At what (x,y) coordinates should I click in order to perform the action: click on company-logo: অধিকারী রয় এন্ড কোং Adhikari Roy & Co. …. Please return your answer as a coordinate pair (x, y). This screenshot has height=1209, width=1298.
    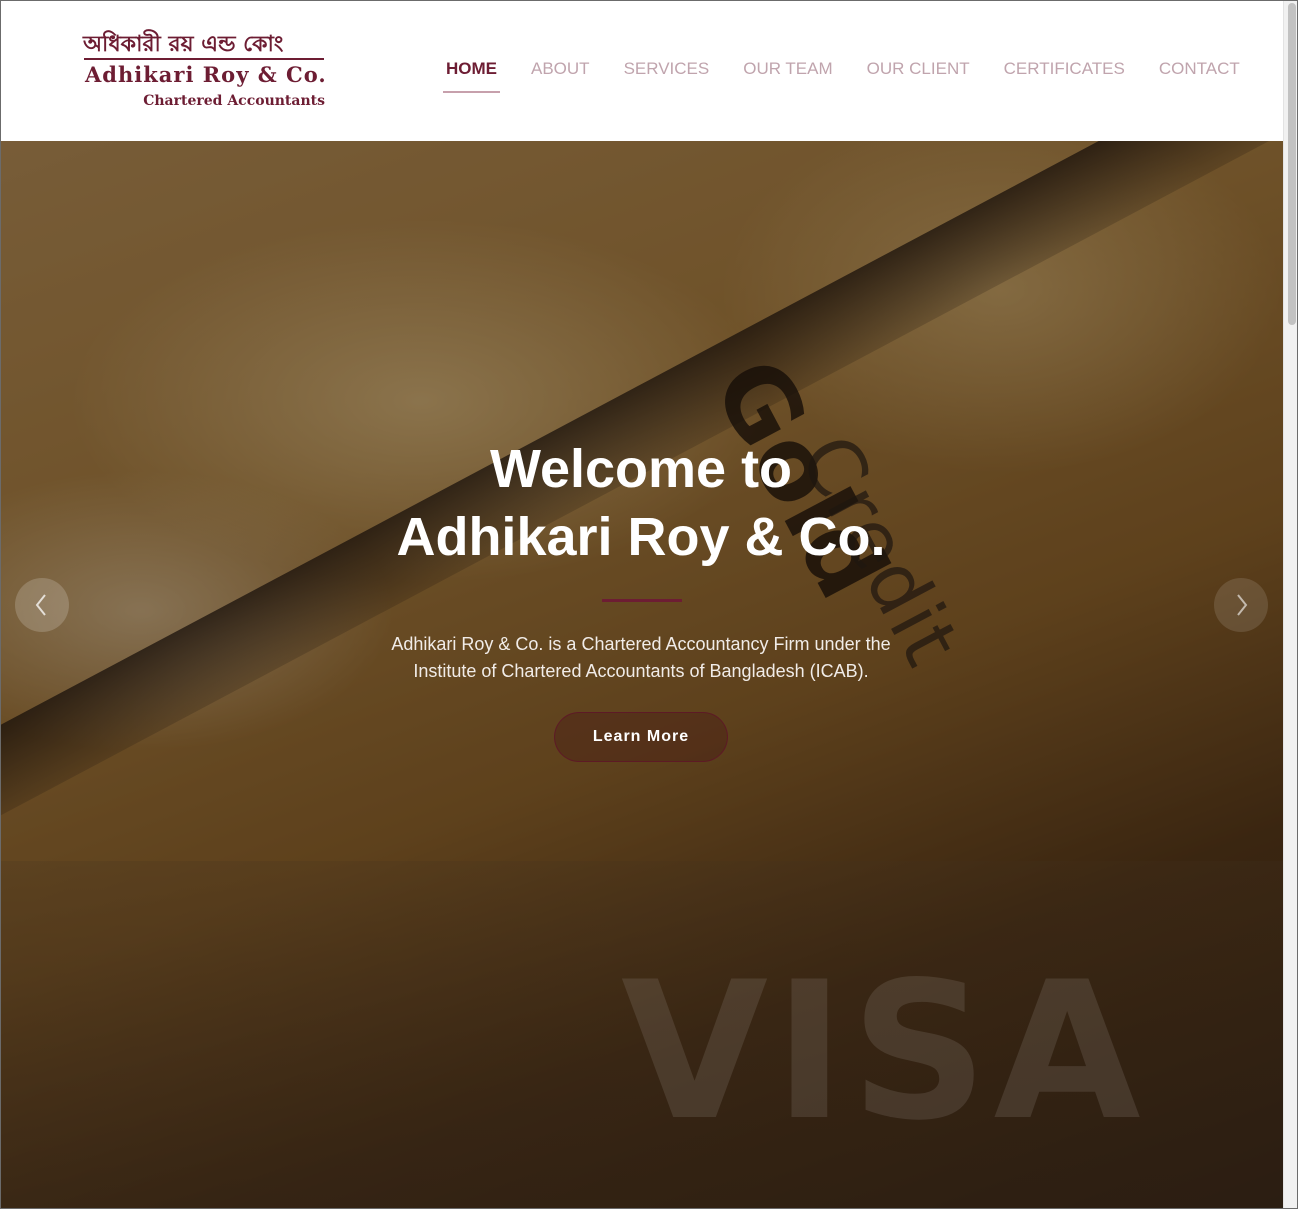
    Looking at the image, I should click on (205, 72).